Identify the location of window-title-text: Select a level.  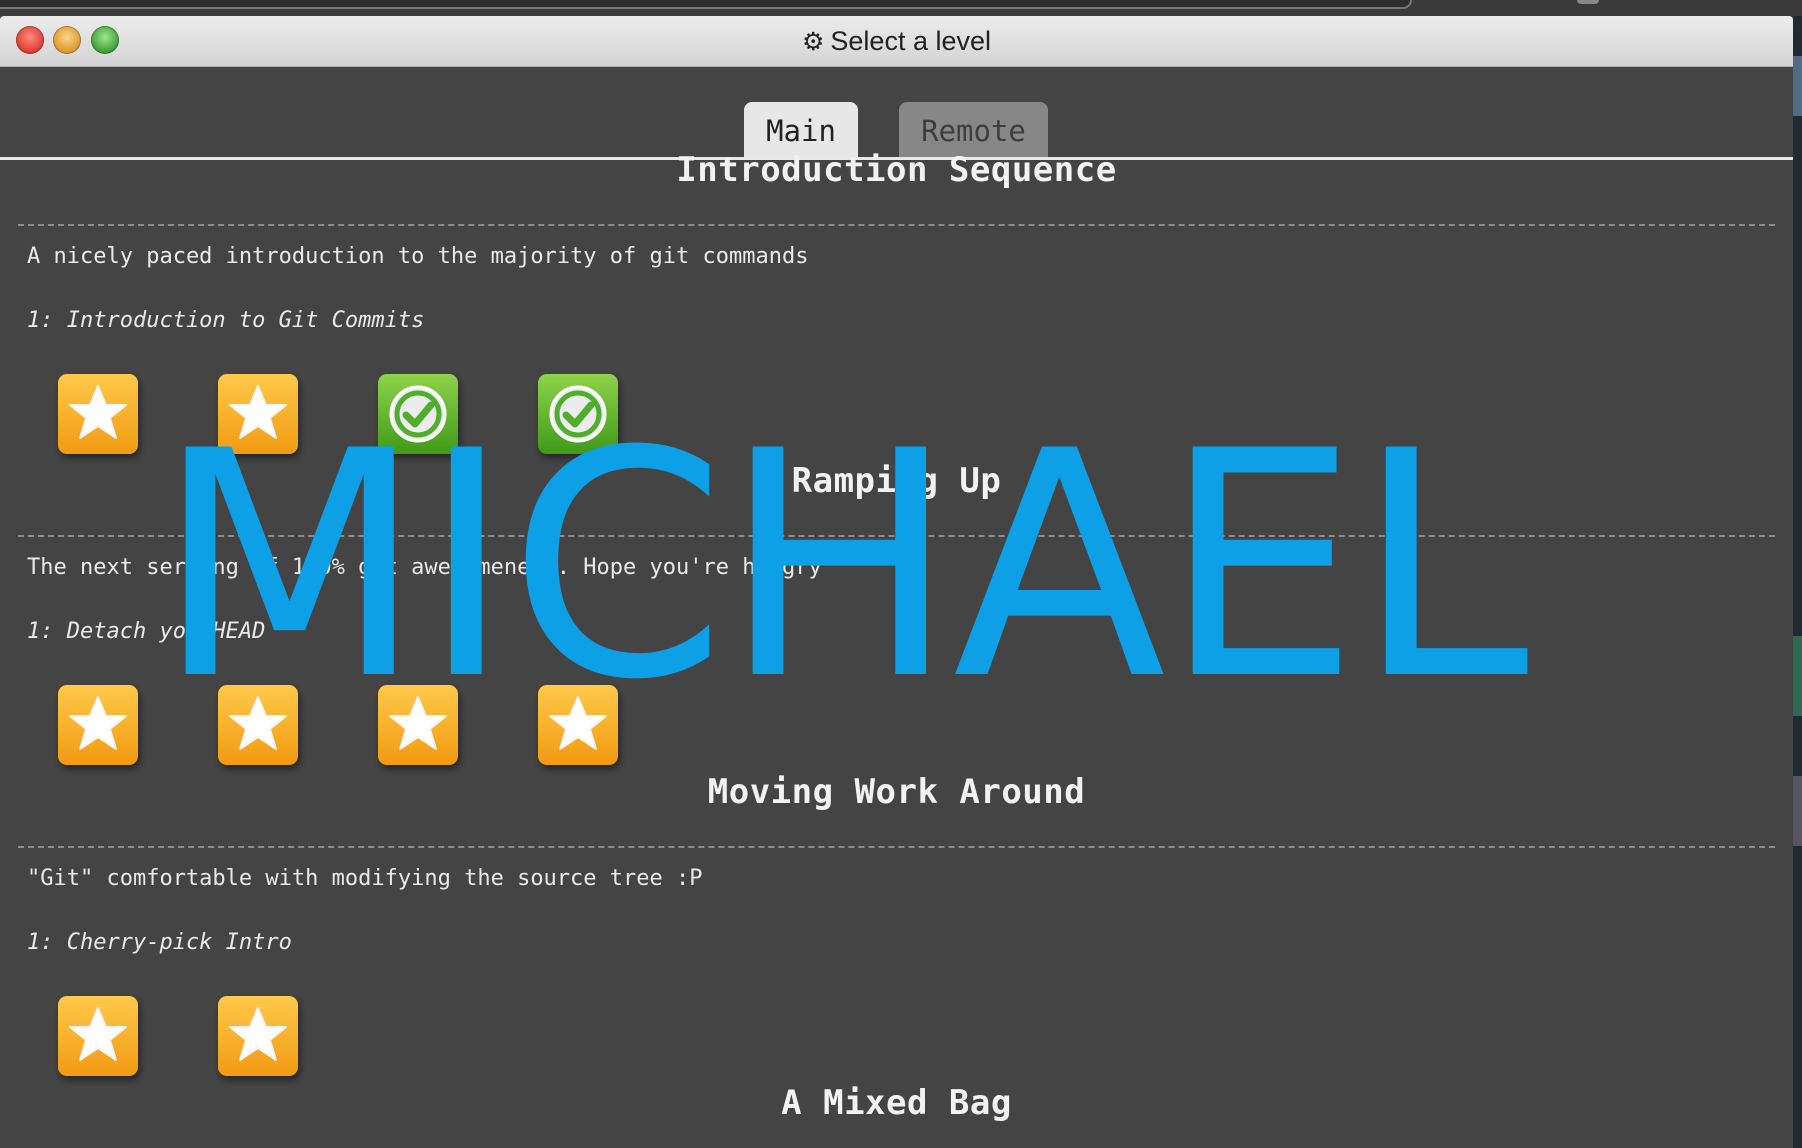
(910, 41).